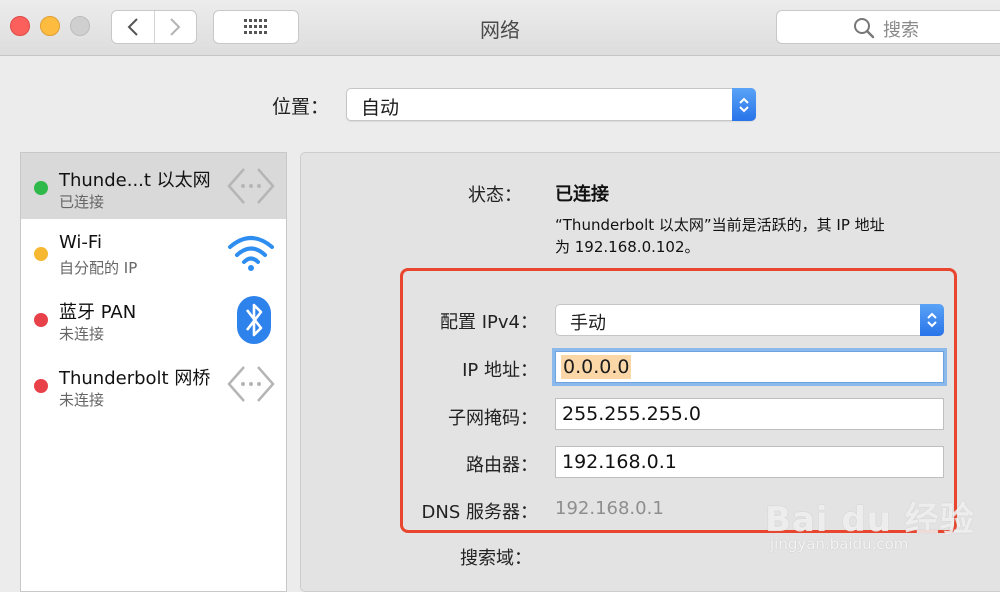 The width and height of the screenshot is (1000, 592). Describe the element at coordinates (251, 253) in the screenshot. I see `wifi-icon` at that location.